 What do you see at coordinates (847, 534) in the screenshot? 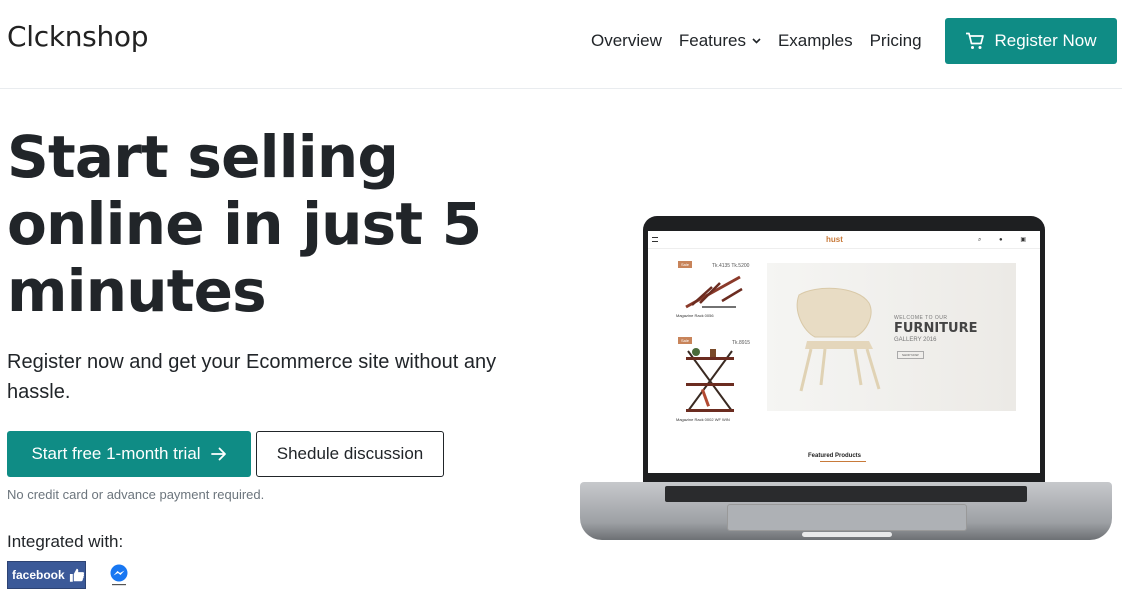
I see `laptop-notch` at bounding box center [847, 534].